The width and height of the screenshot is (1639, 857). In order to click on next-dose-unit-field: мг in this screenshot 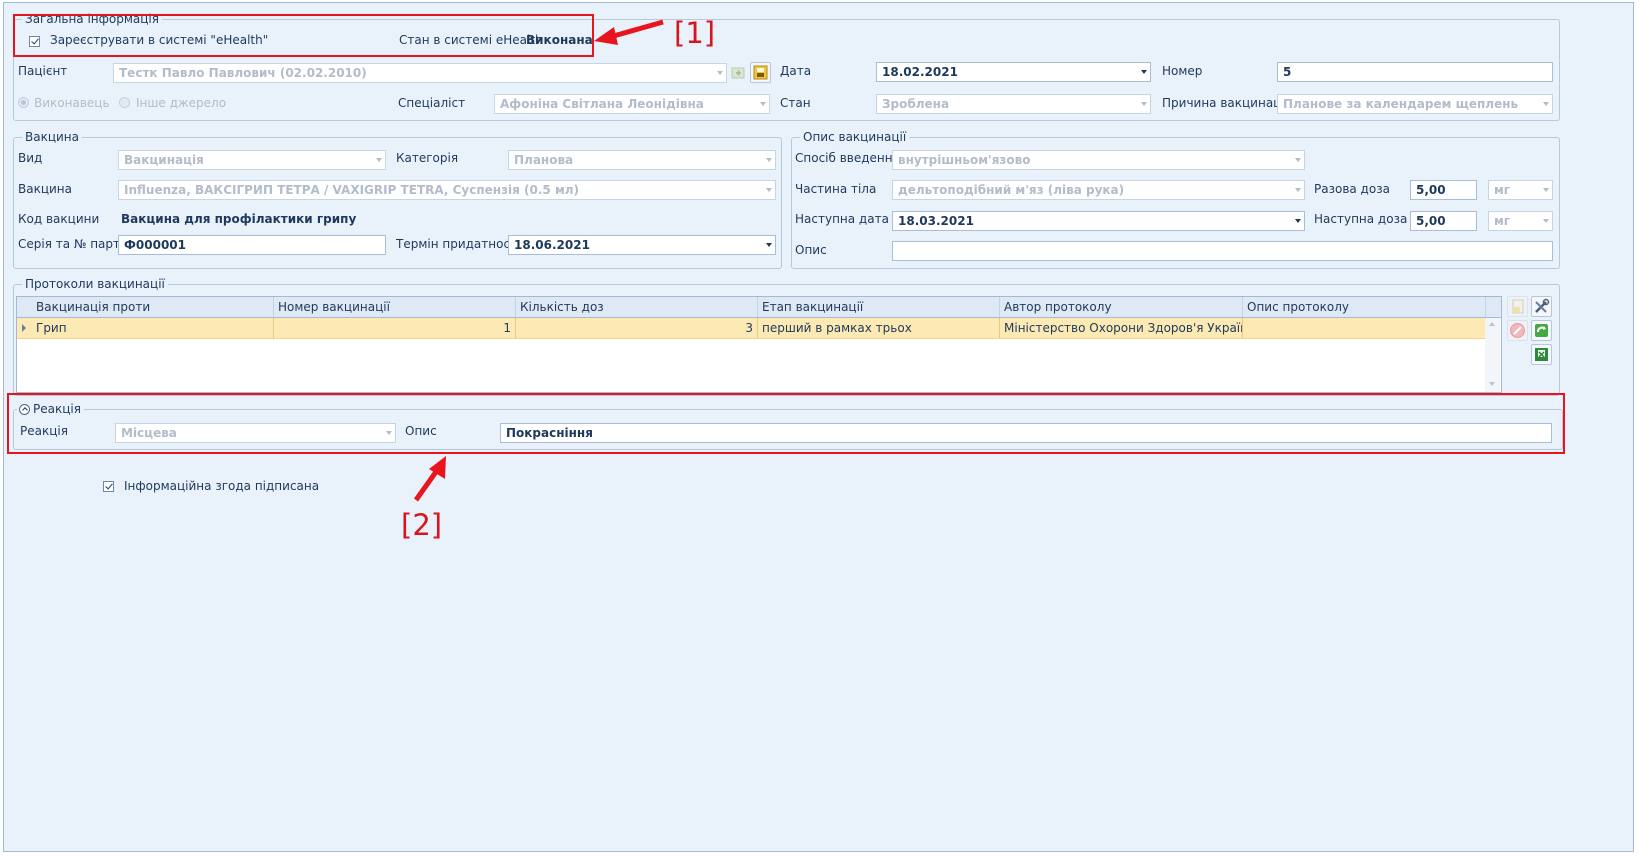, I will do `click(1520, 221)`.